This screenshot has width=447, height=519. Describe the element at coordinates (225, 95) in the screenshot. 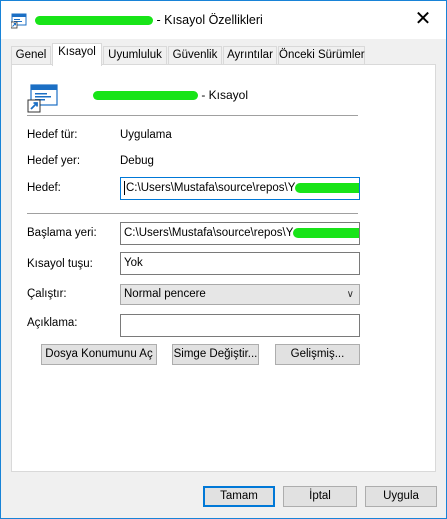

I see `shortcut-name-suffix: - Kısayol` at that location.